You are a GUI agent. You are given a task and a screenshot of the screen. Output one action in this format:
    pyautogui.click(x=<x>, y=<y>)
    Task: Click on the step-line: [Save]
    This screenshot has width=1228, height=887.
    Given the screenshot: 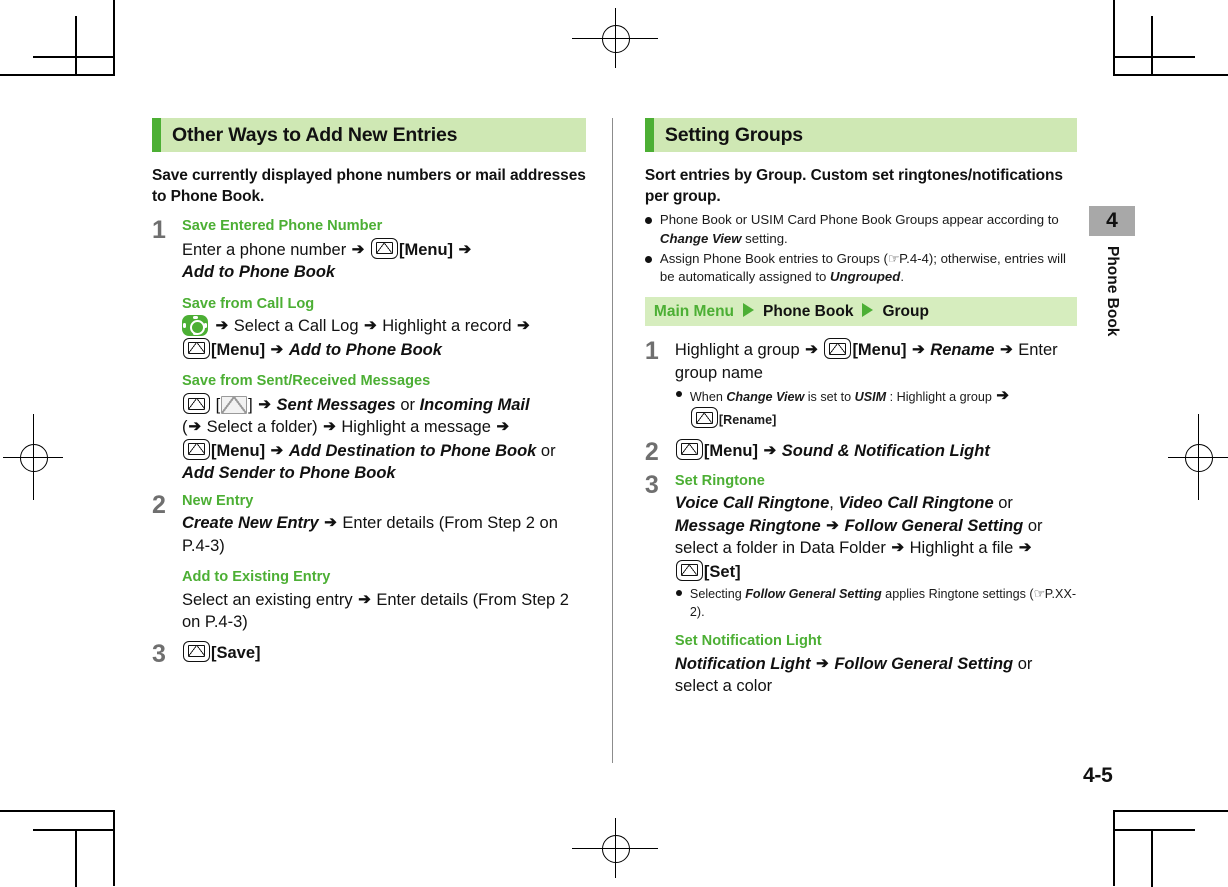 What is the action you would take?
    pyautogui.click(x=384, y=652)
    